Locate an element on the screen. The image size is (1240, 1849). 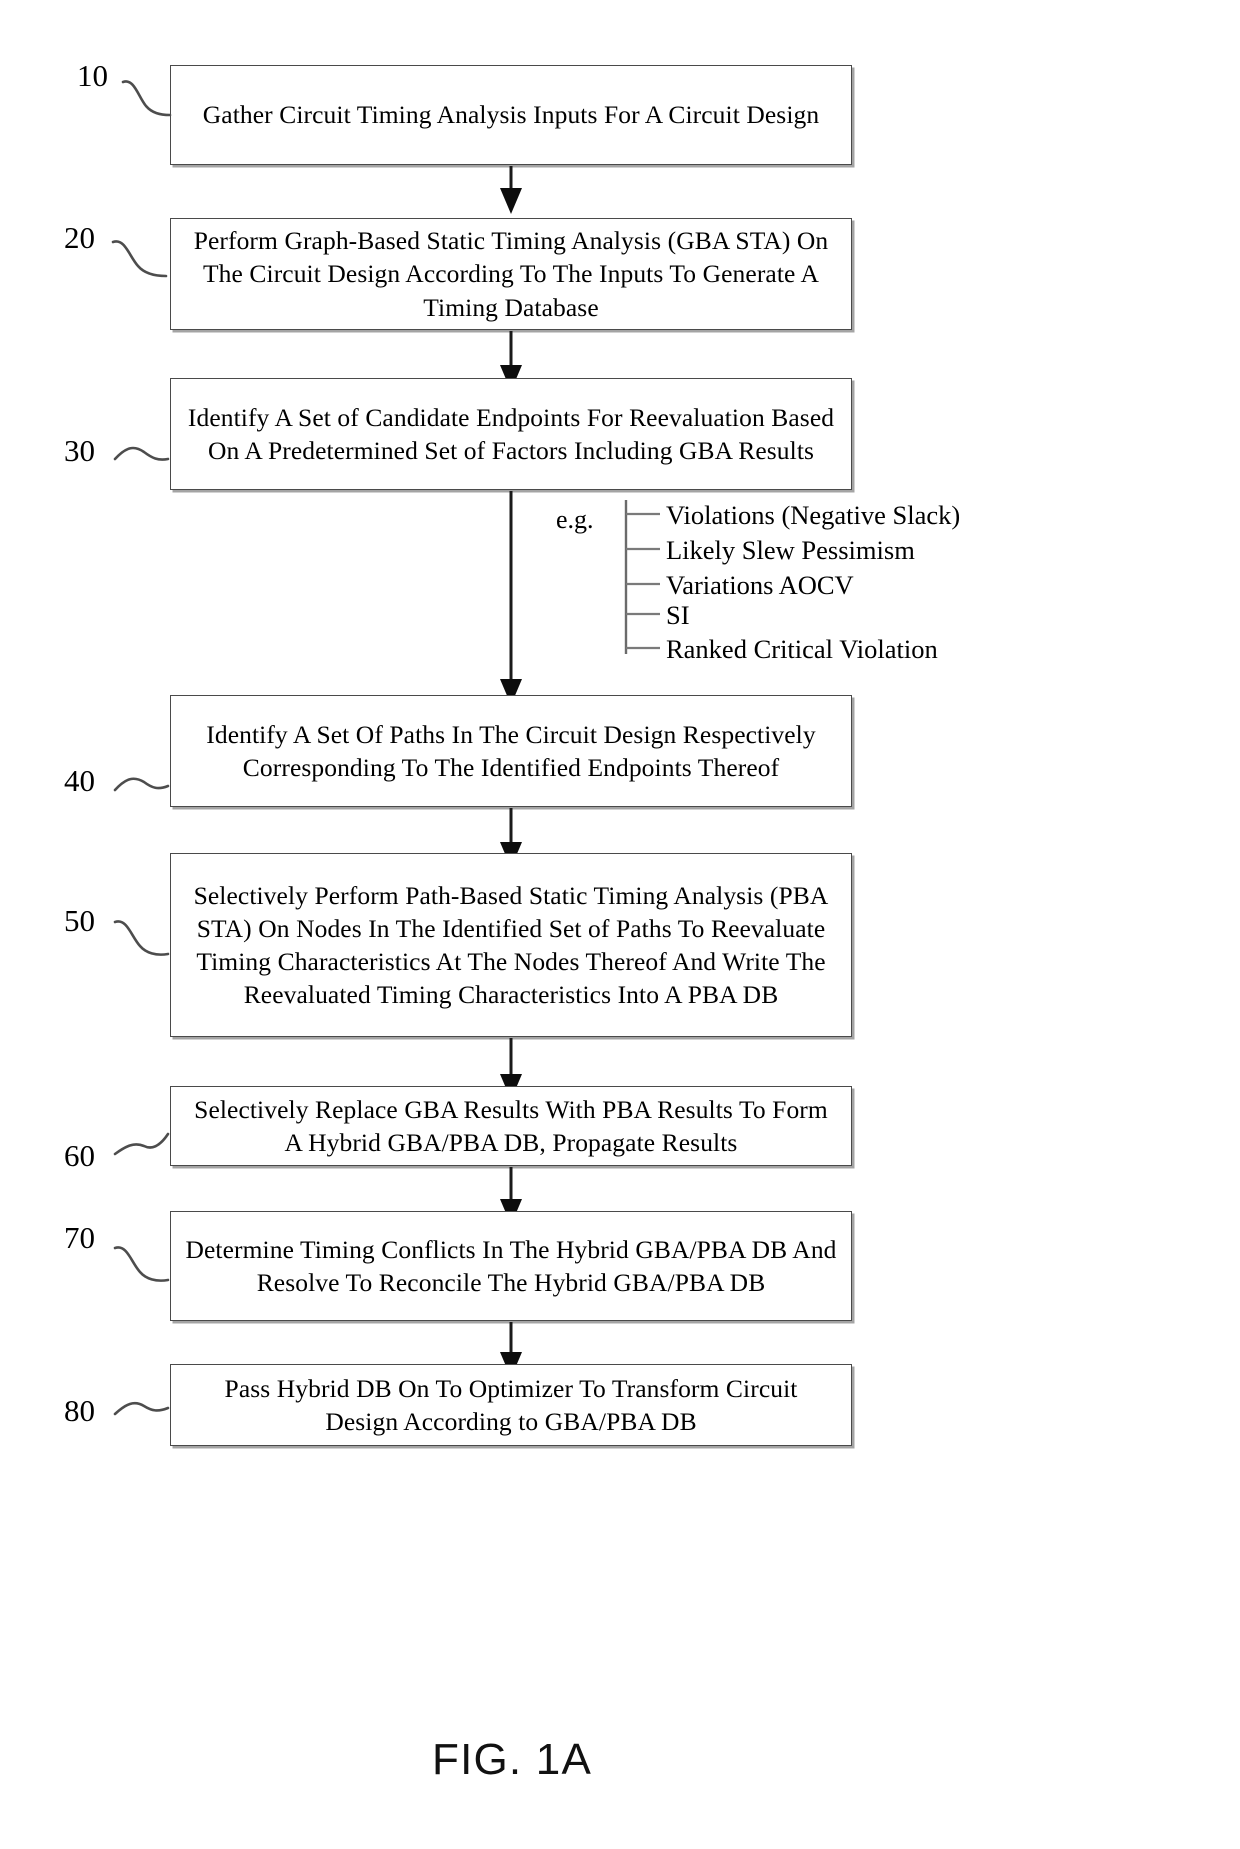
figure-caption: FIG. 1A is located at coordinates (512, 1759).